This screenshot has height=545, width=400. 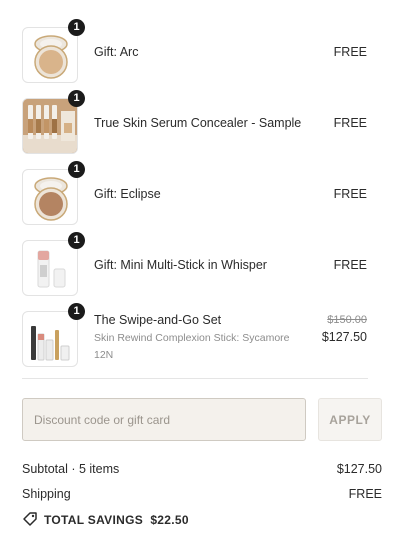 I want to click on concealer-vials-icon, so click(x=50, y=126).